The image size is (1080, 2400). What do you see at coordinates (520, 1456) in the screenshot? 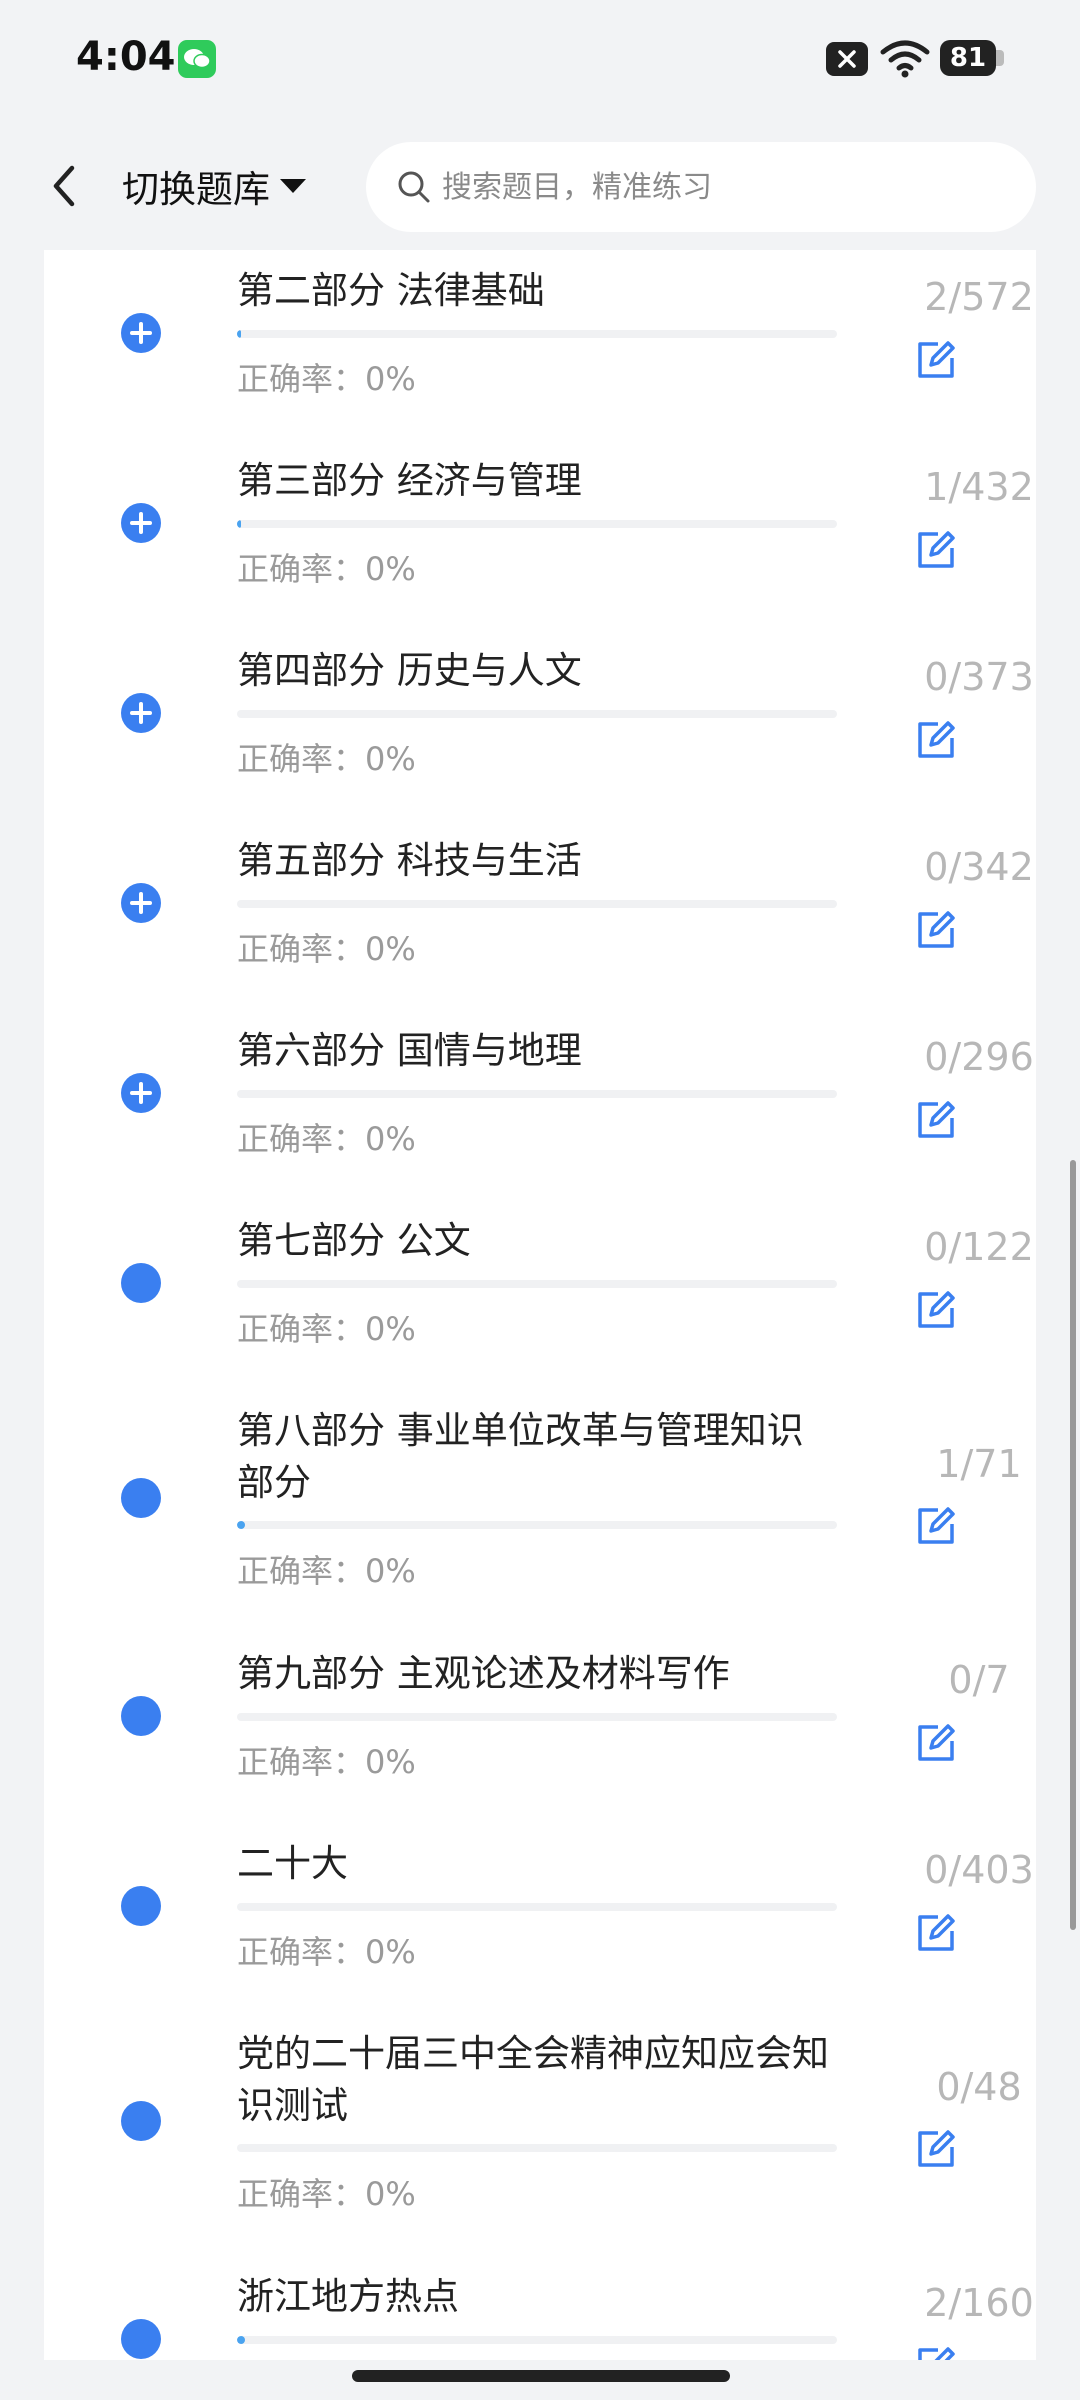
I see `item-title: 第八部分 事业单位改革与管理知识部分` at bounding box center [520, 1456].